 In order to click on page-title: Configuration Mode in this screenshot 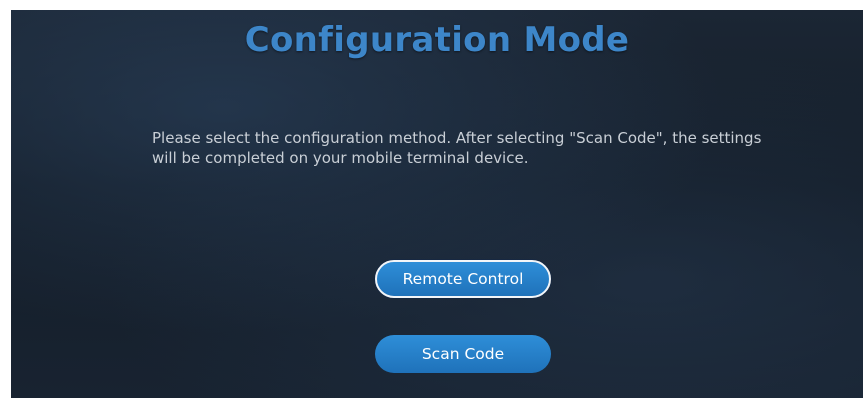, I will do `click(437, 40)`.